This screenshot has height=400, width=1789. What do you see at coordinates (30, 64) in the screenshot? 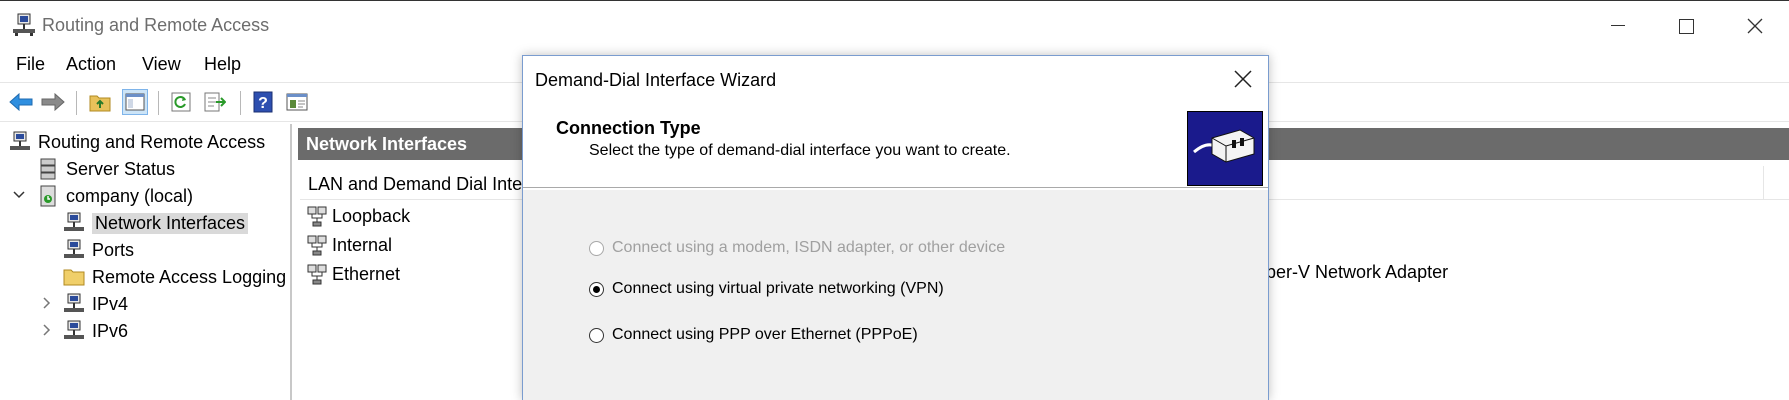
I see `menu-file: File` at bounding box center [30, 64].